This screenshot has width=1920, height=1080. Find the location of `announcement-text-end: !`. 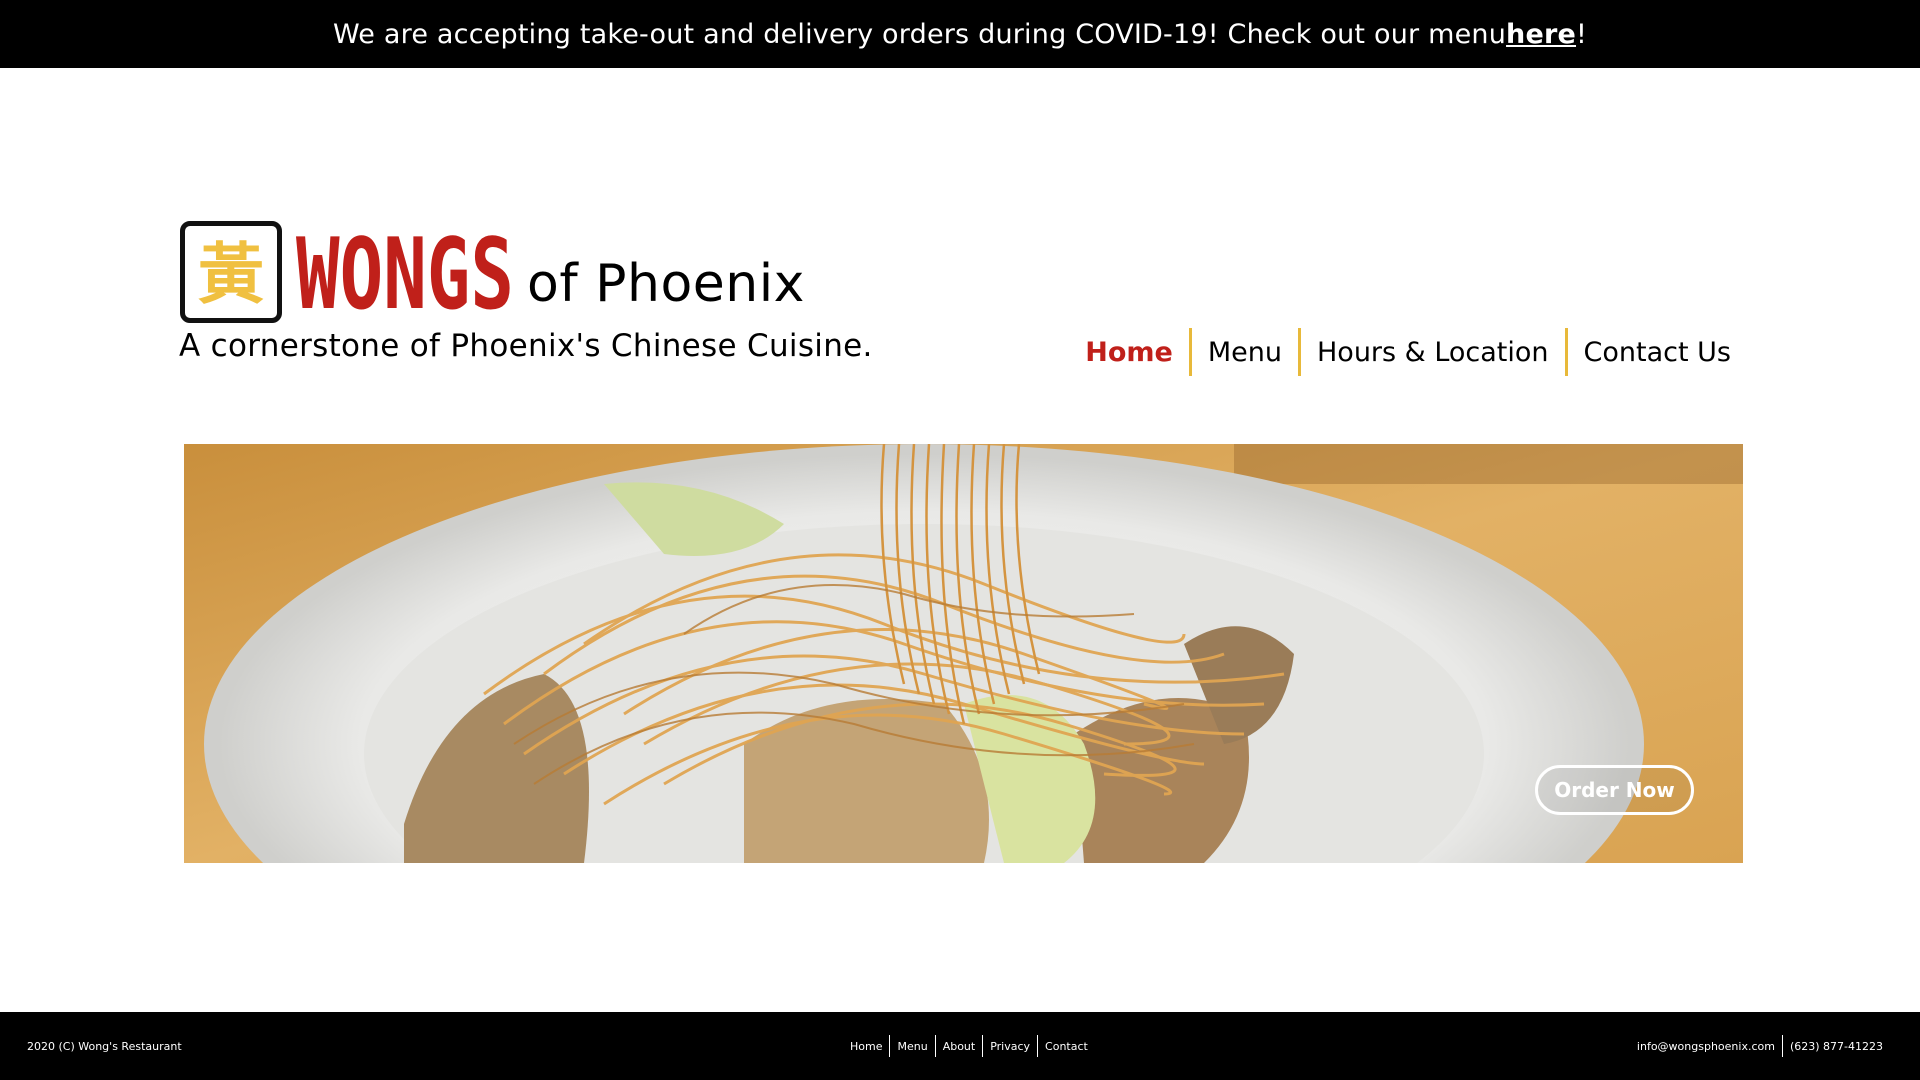

announcement-text-end: ! is located at coordinates (1582, 34).